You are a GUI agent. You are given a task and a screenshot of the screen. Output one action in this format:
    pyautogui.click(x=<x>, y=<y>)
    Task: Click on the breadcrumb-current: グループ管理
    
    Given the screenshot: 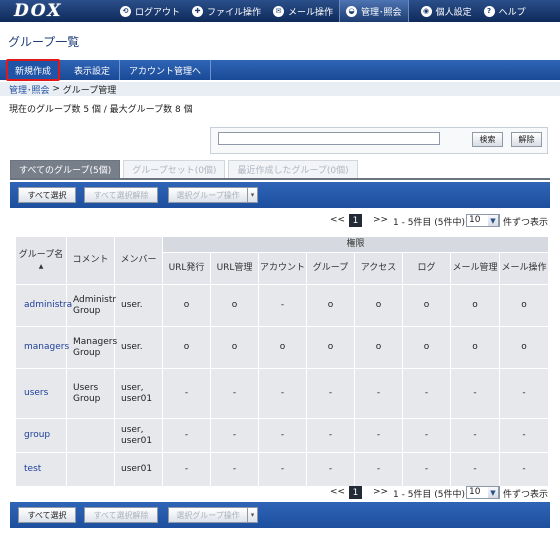 What is the action you would take?
    pyautogui.click(x=89, y=90)
    